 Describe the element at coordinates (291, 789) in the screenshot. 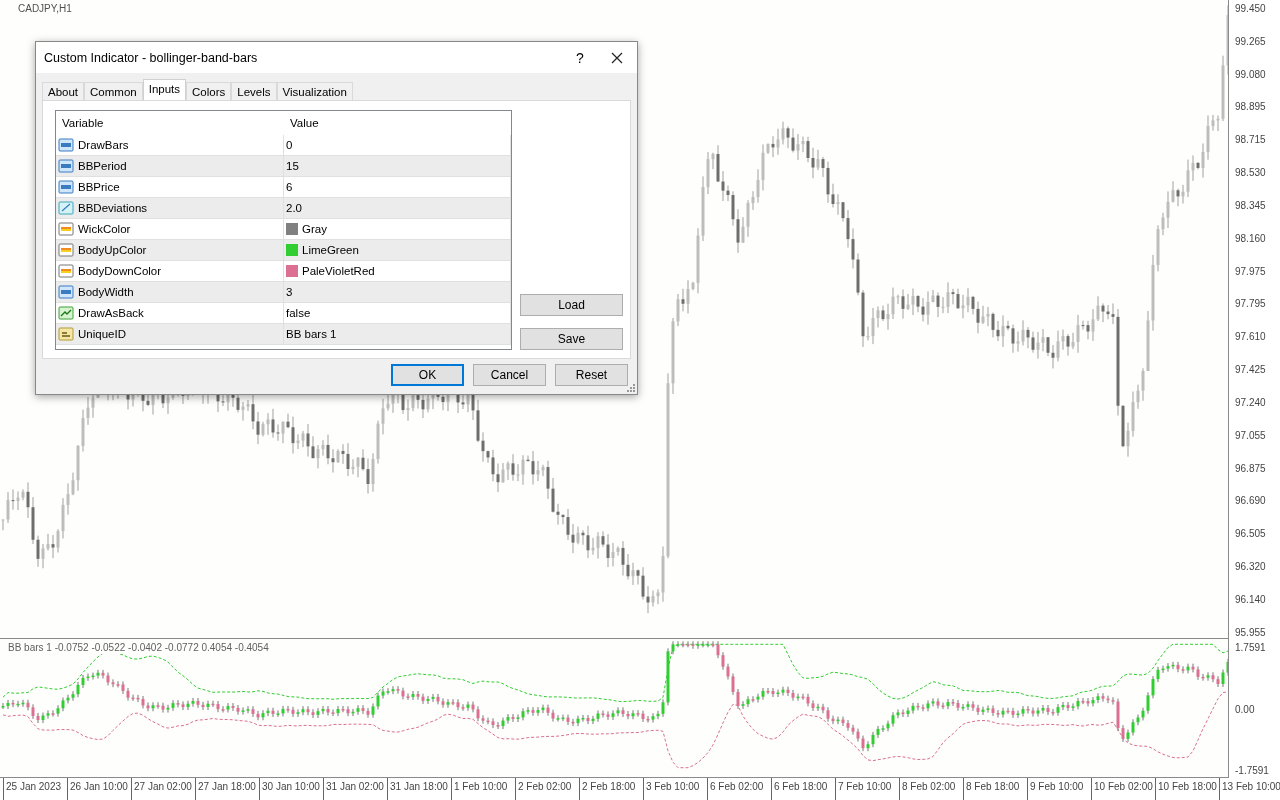

I see `time-label: 30 Jan 10:00` at that location.